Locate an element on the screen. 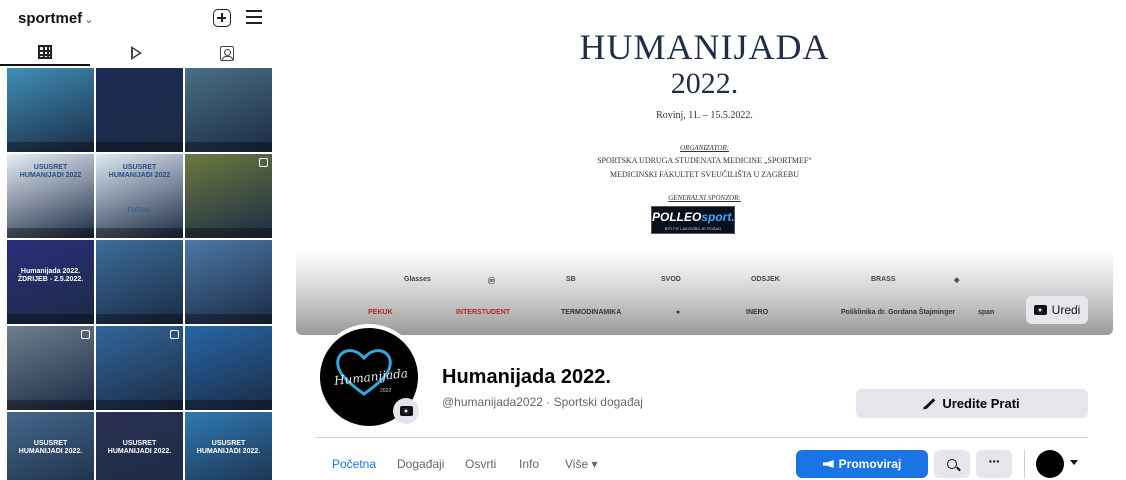 Image resolution: width=1126 pixels, height=480 pixels. tab-tagged is located at coordinates (227, 53).